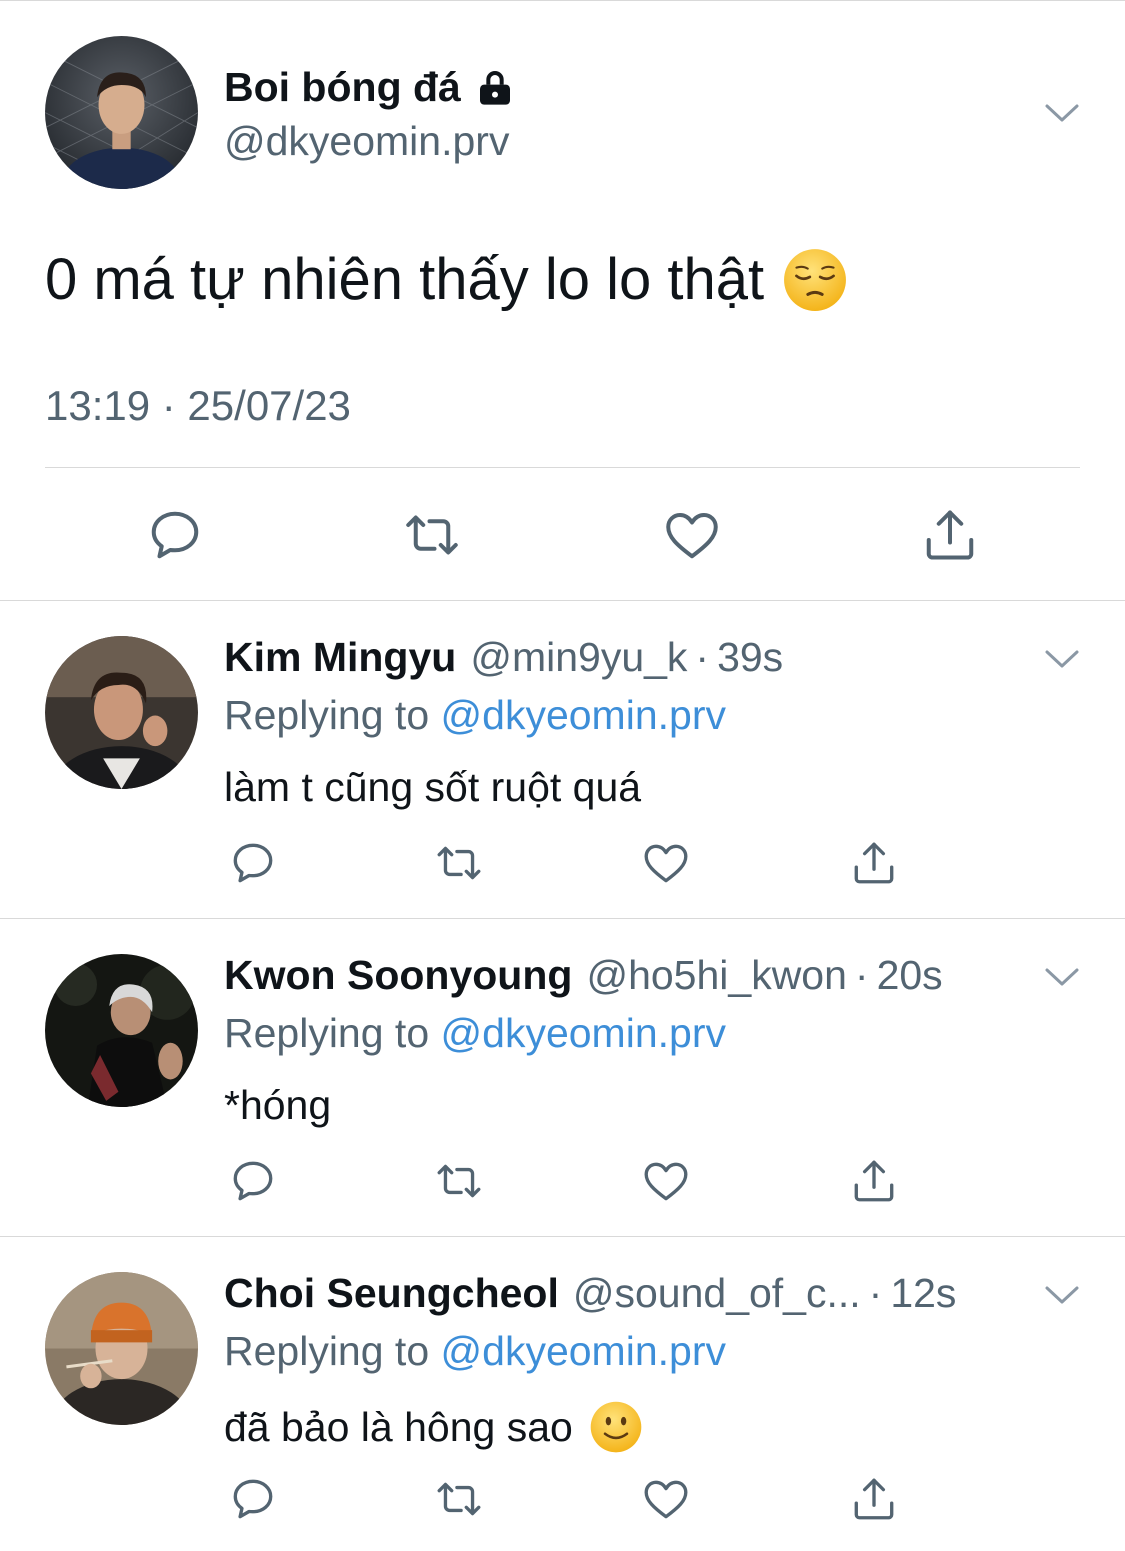  Describe the element at coordinates (366, 141) in the screenshot. I see `user-handle: @dkyeomin.prv` at that location.